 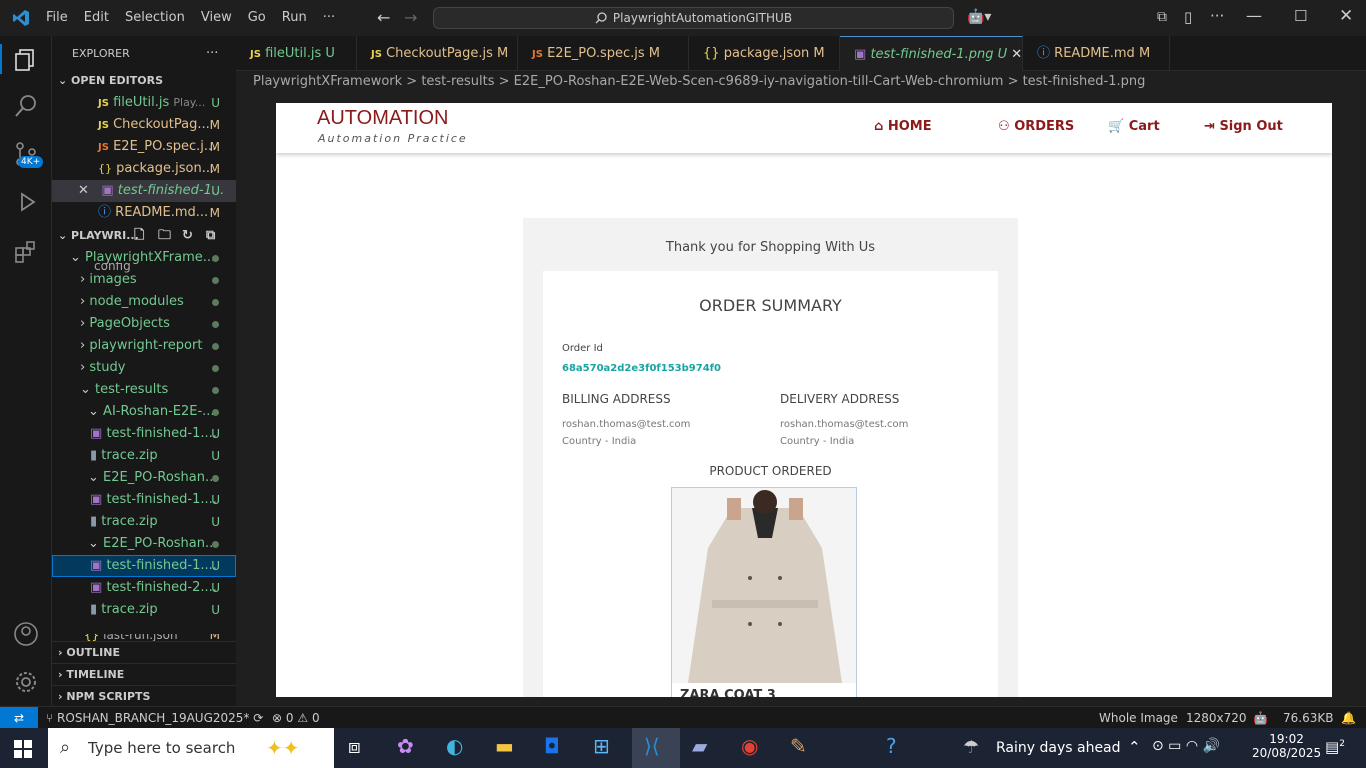 I want to click on zoom-mode: Whole Image, so click(x=1138, y=718).